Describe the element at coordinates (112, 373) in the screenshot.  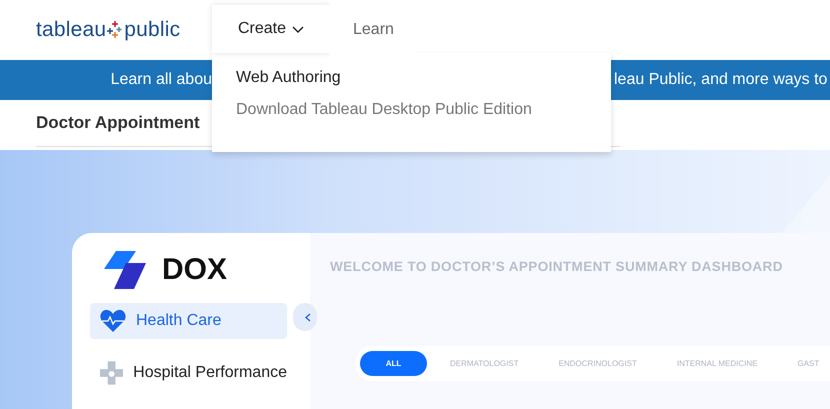
I see `medical-cross-icon` at that location.